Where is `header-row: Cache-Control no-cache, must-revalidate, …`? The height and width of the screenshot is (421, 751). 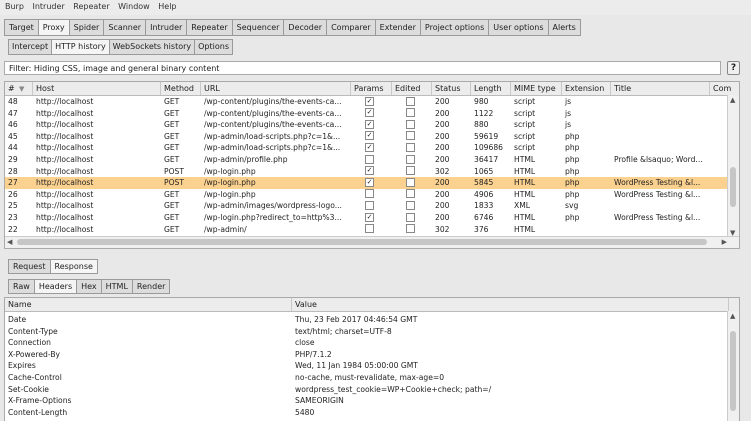
header-row: Cache-Control no-cache, must-revalidate, … is located at coordinates (367, 378).